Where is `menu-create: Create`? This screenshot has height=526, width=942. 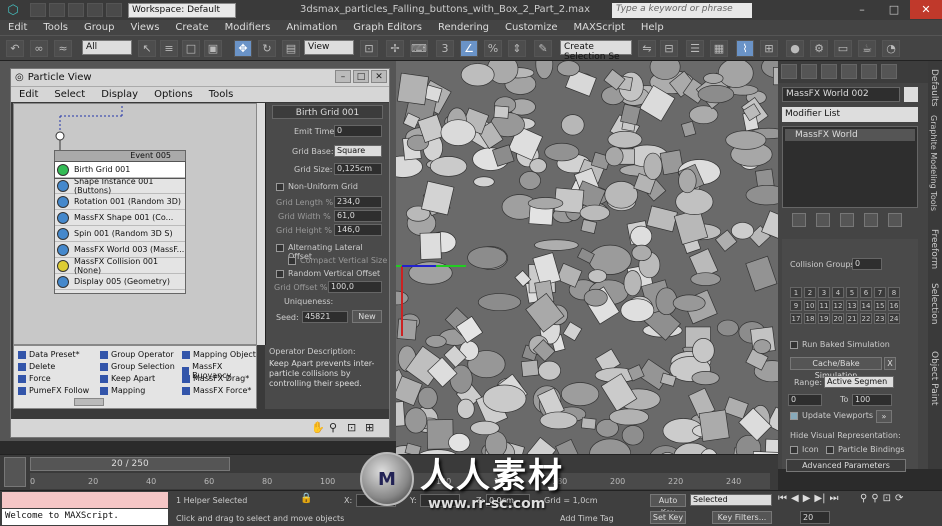 menu-create: Create is located at coordinates (191, 27).